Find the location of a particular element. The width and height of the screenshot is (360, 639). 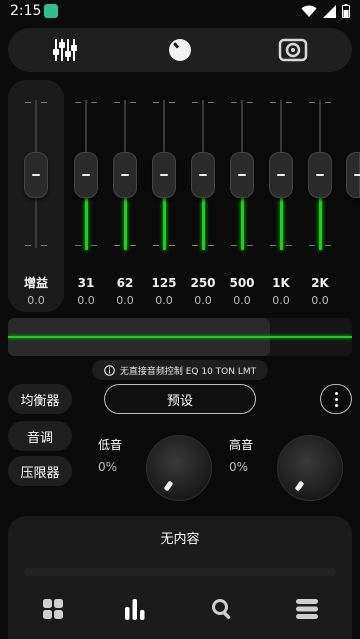

treble-value: 0% is located at coordinates (239, 467).